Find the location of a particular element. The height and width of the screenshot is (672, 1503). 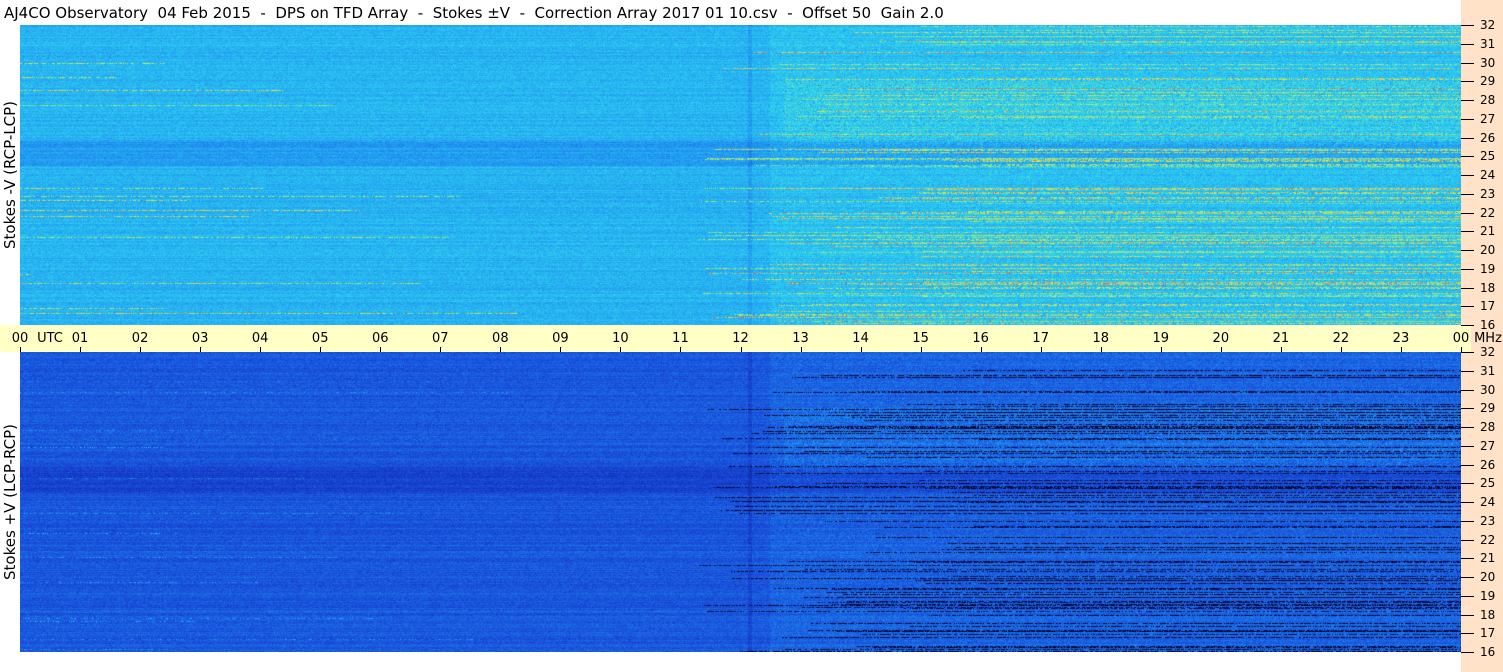

frequency-tick-label: 16 is located at coordinates (1488, 325).